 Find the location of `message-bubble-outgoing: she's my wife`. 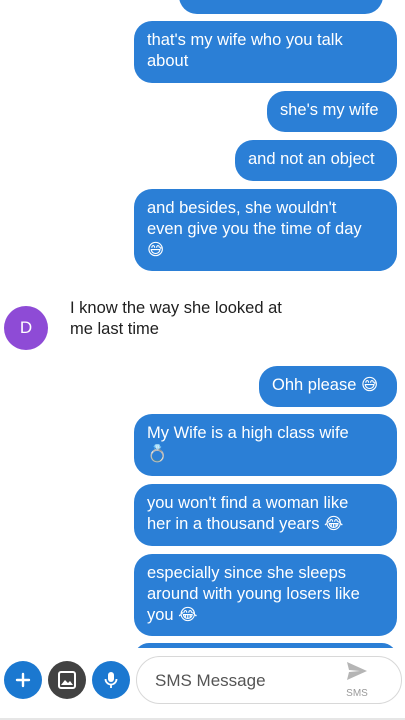

message-bubble-outgoing: she's my wife is located at coordinates (332, 111).